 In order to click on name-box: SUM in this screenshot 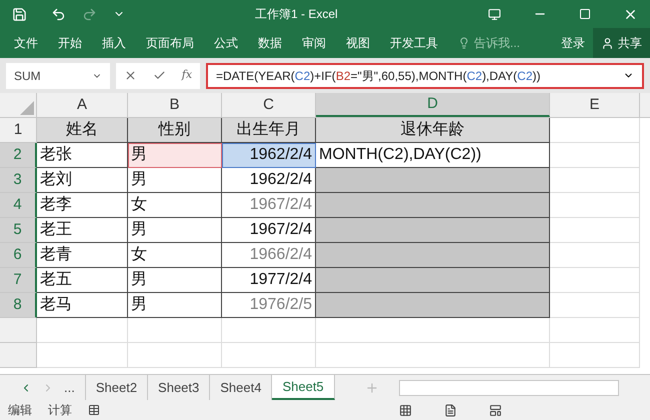, I will do `click(58, 75)`.